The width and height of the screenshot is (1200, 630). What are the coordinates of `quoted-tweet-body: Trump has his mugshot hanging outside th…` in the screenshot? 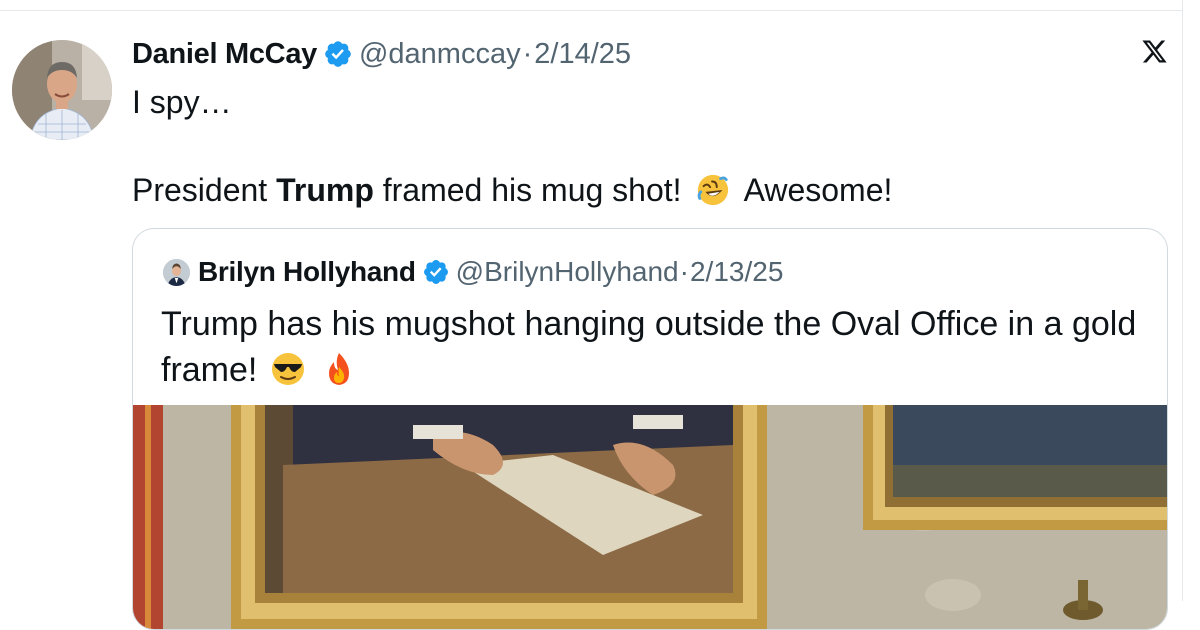 It's located at (649, 347).